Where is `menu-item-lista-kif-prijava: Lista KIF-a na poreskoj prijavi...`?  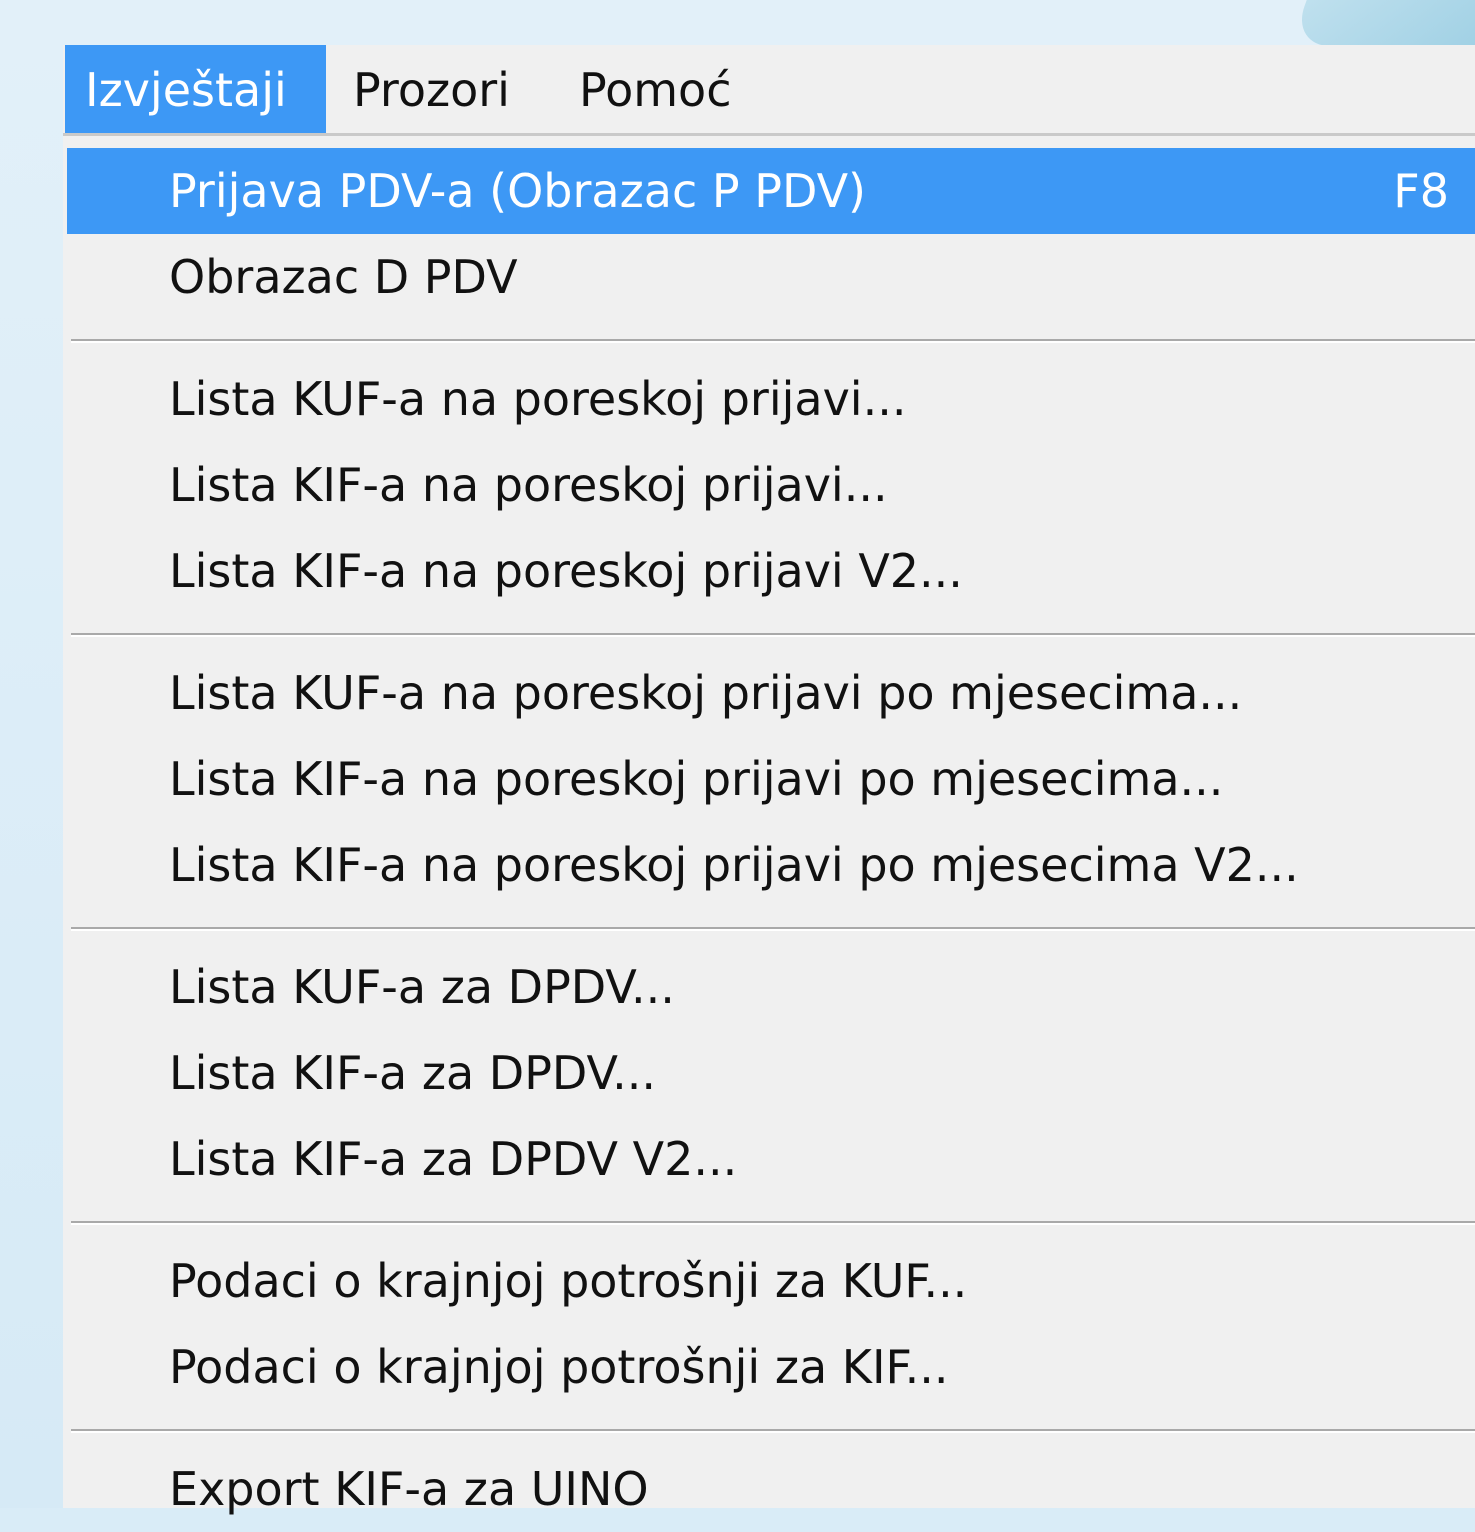 menu-item-lista-kif-prijava: Lista KIF-a na poreskoj prijavi... is located at coordinates (771, 485).